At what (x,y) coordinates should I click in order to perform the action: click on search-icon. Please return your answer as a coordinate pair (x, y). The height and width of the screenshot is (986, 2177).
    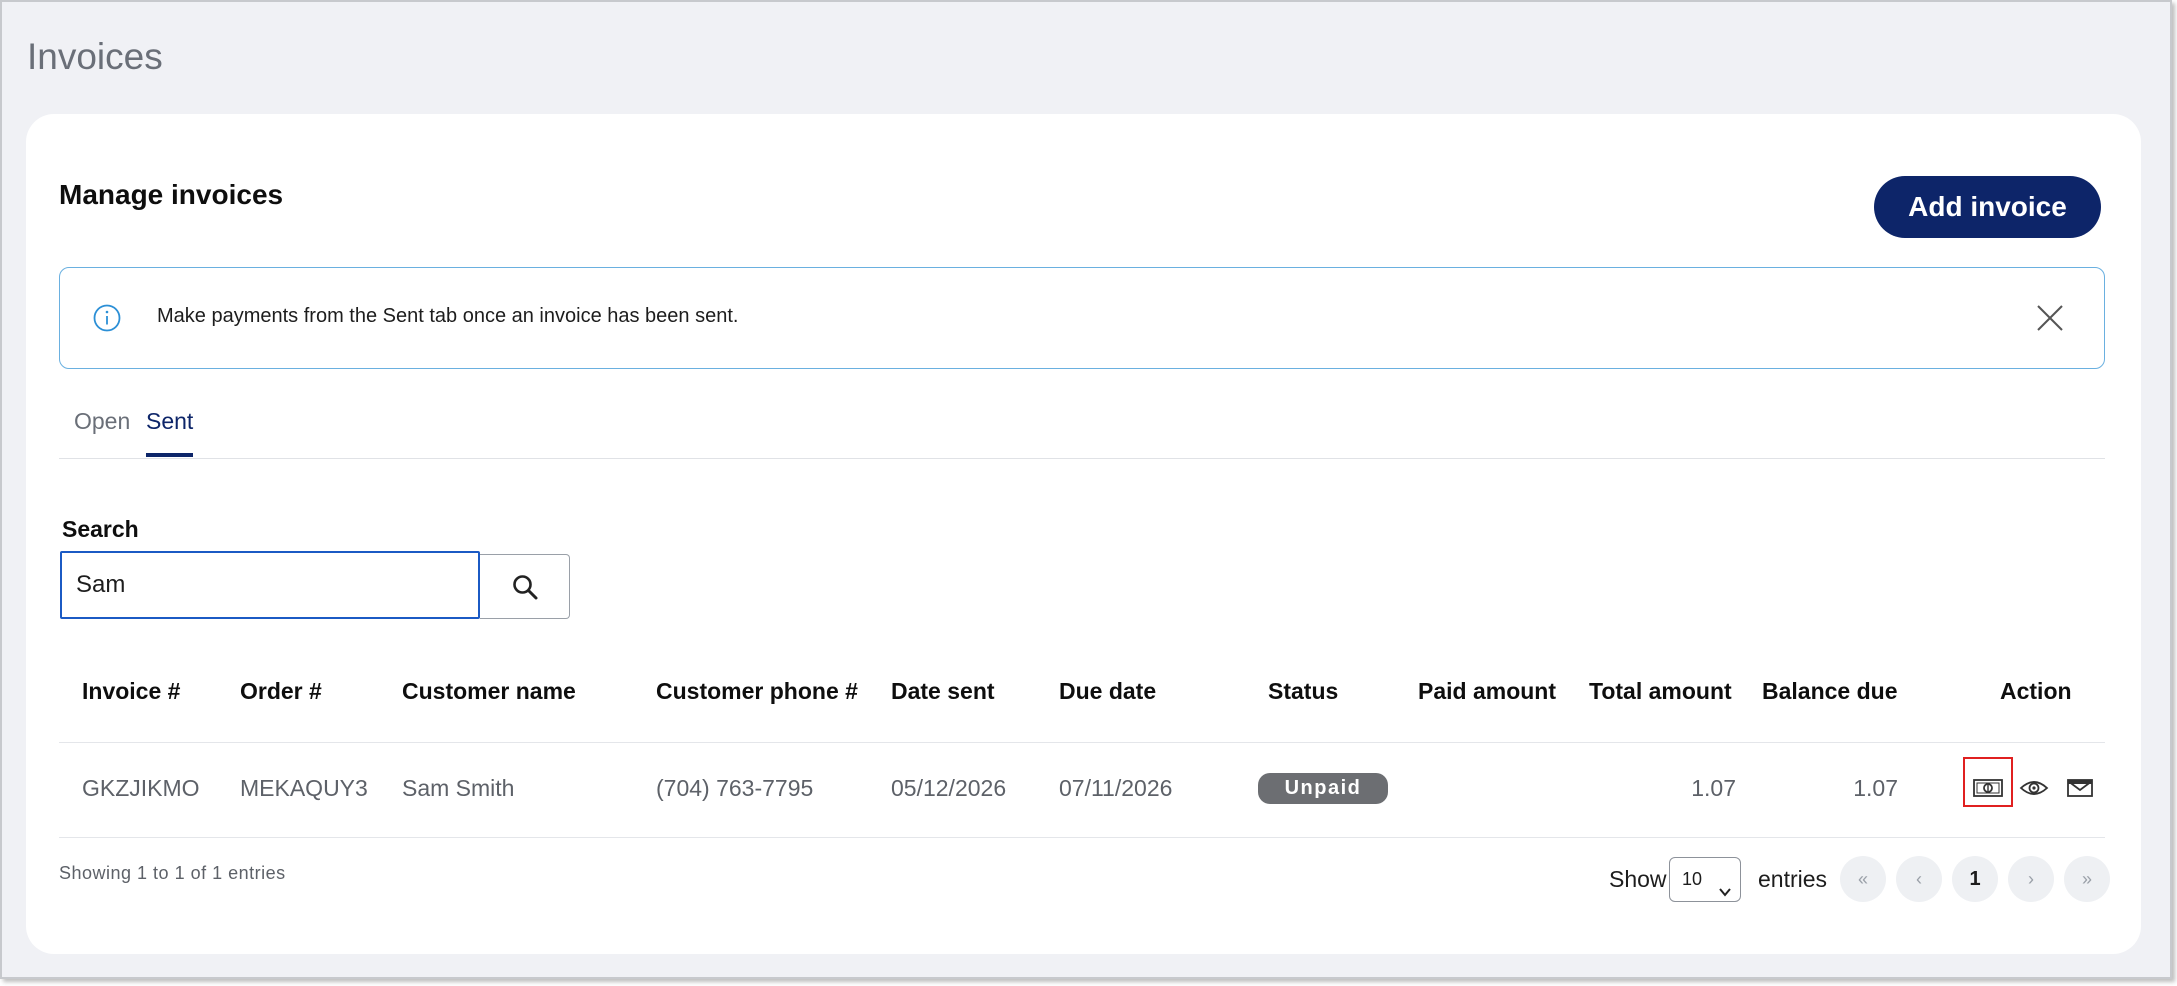
    Looking at the image, I should click on (524, 587).